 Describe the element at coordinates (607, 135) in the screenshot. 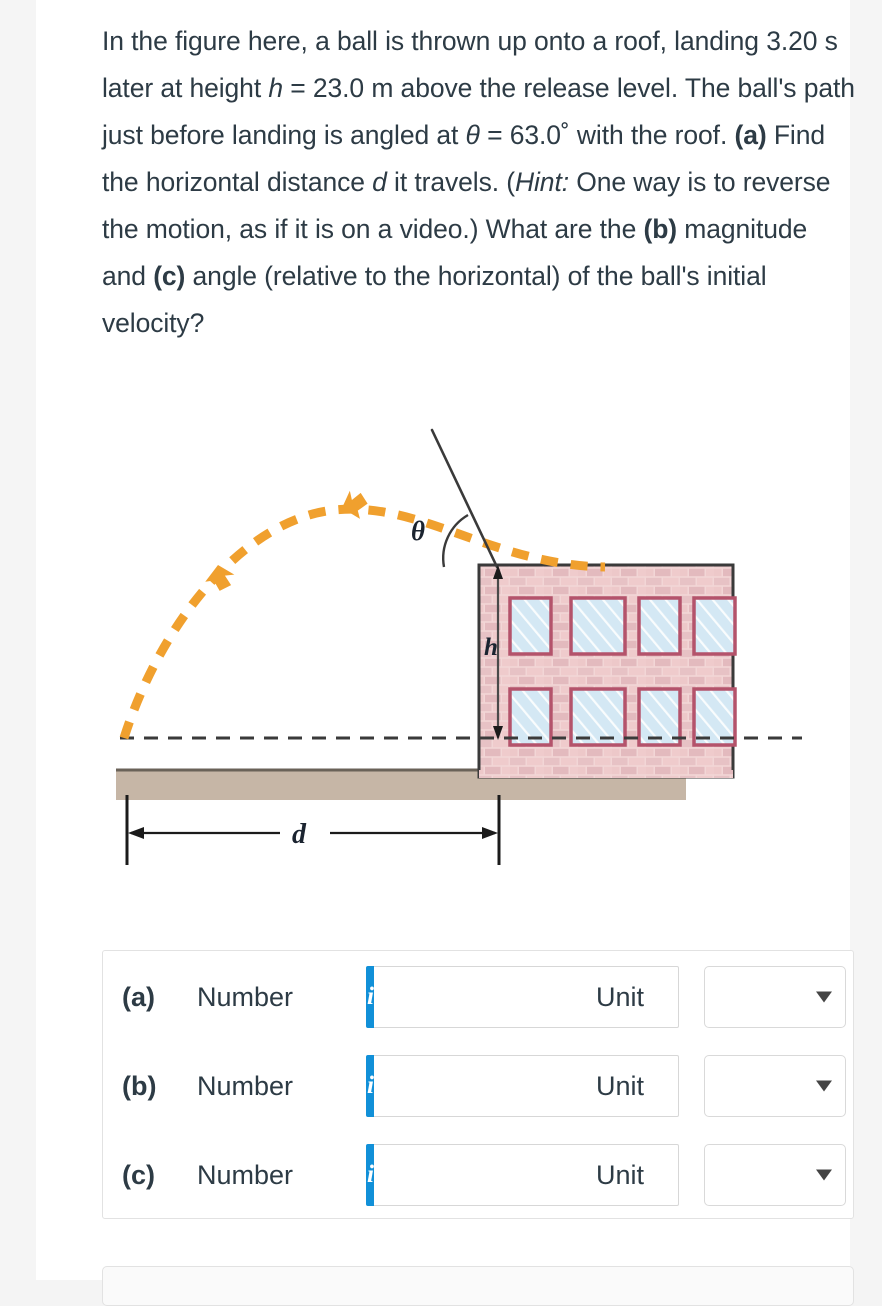

I see `question-line-4-mid: = 63.0˚ with the roof.` at that location.